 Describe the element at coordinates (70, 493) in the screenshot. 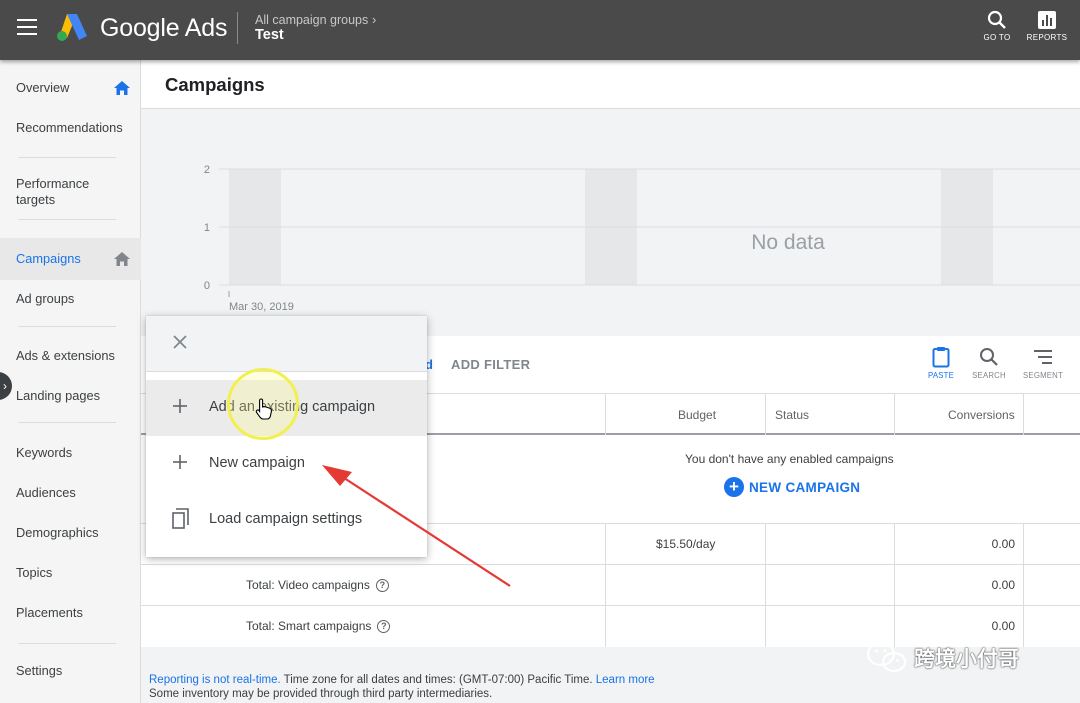

I see `sidebar-item-audiences: Audiences` at that location.